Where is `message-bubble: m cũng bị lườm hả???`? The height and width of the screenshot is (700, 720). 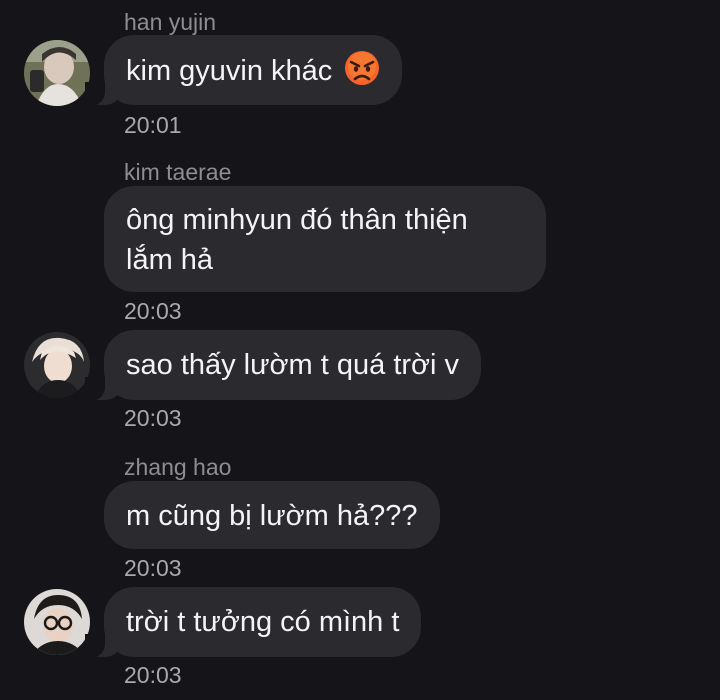 message-bubble: m cũng bị lườm hả??? is located at coordinates (272, 515).